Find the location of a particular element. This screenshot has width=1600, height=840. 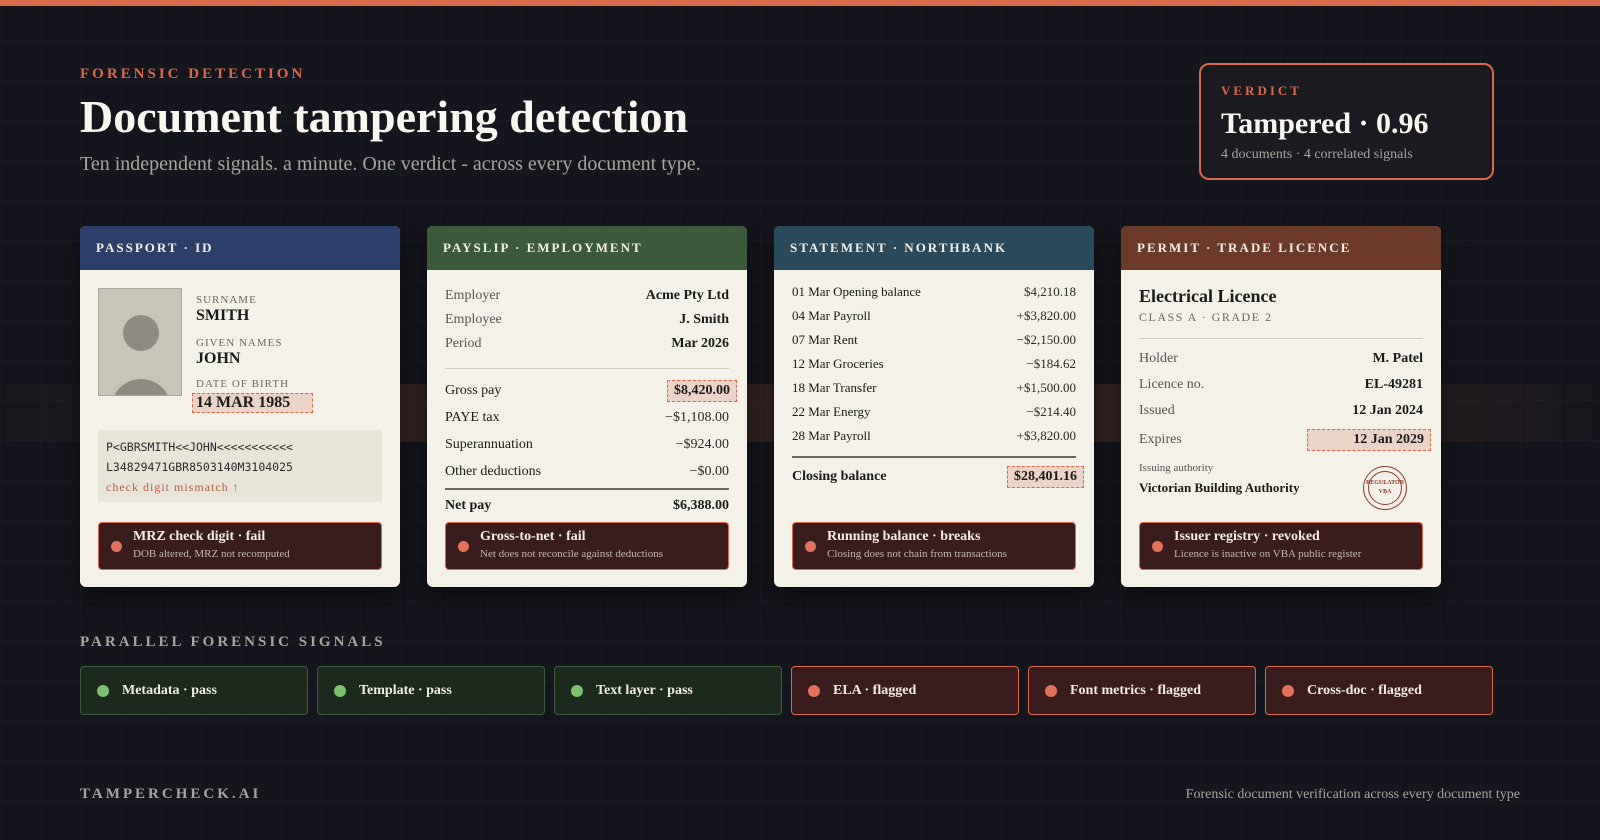

employee-row: Employee J. Smith is located at coordinates (587, 320).